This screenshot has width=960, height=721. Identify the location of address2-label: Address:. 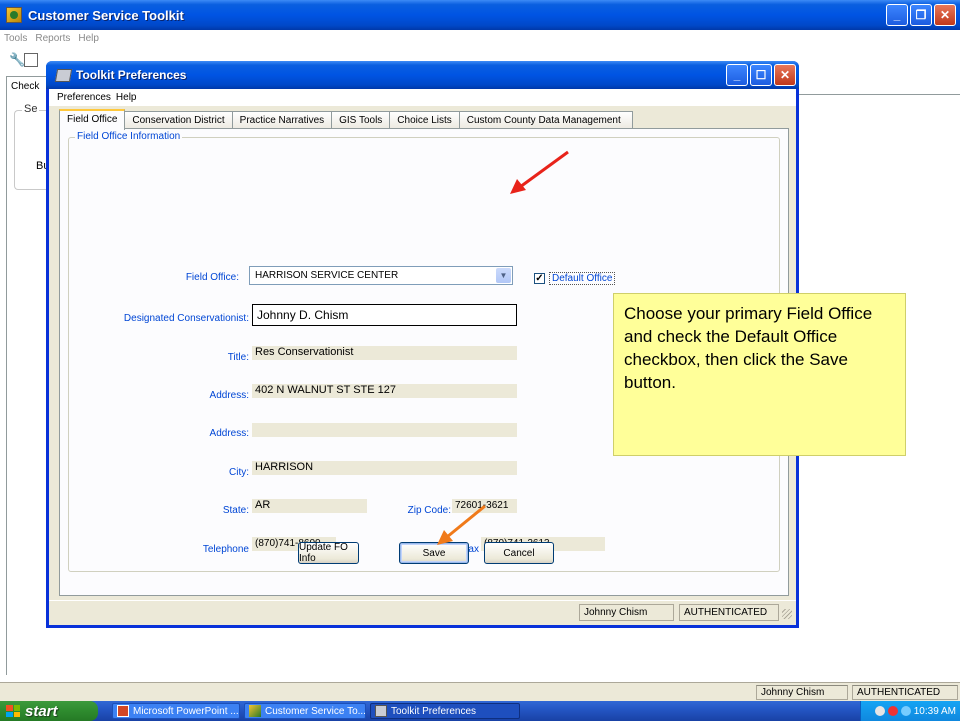
(229, 433).